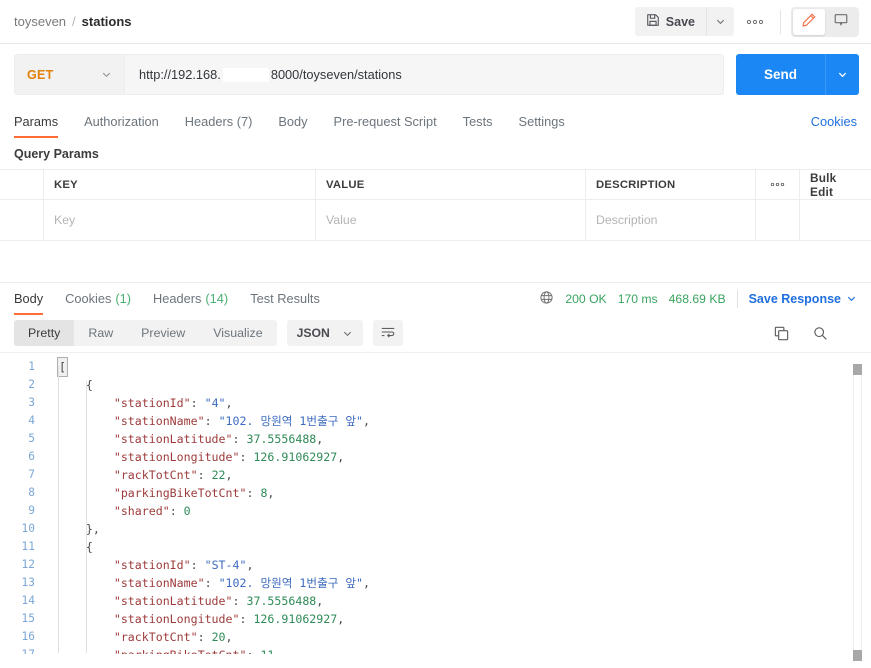 The height and width of the screenshot is (668, 871). What do you see at coordinates (75, 385) in the screenshot?
I see `code-token: {` at bounding box center [75, 385].